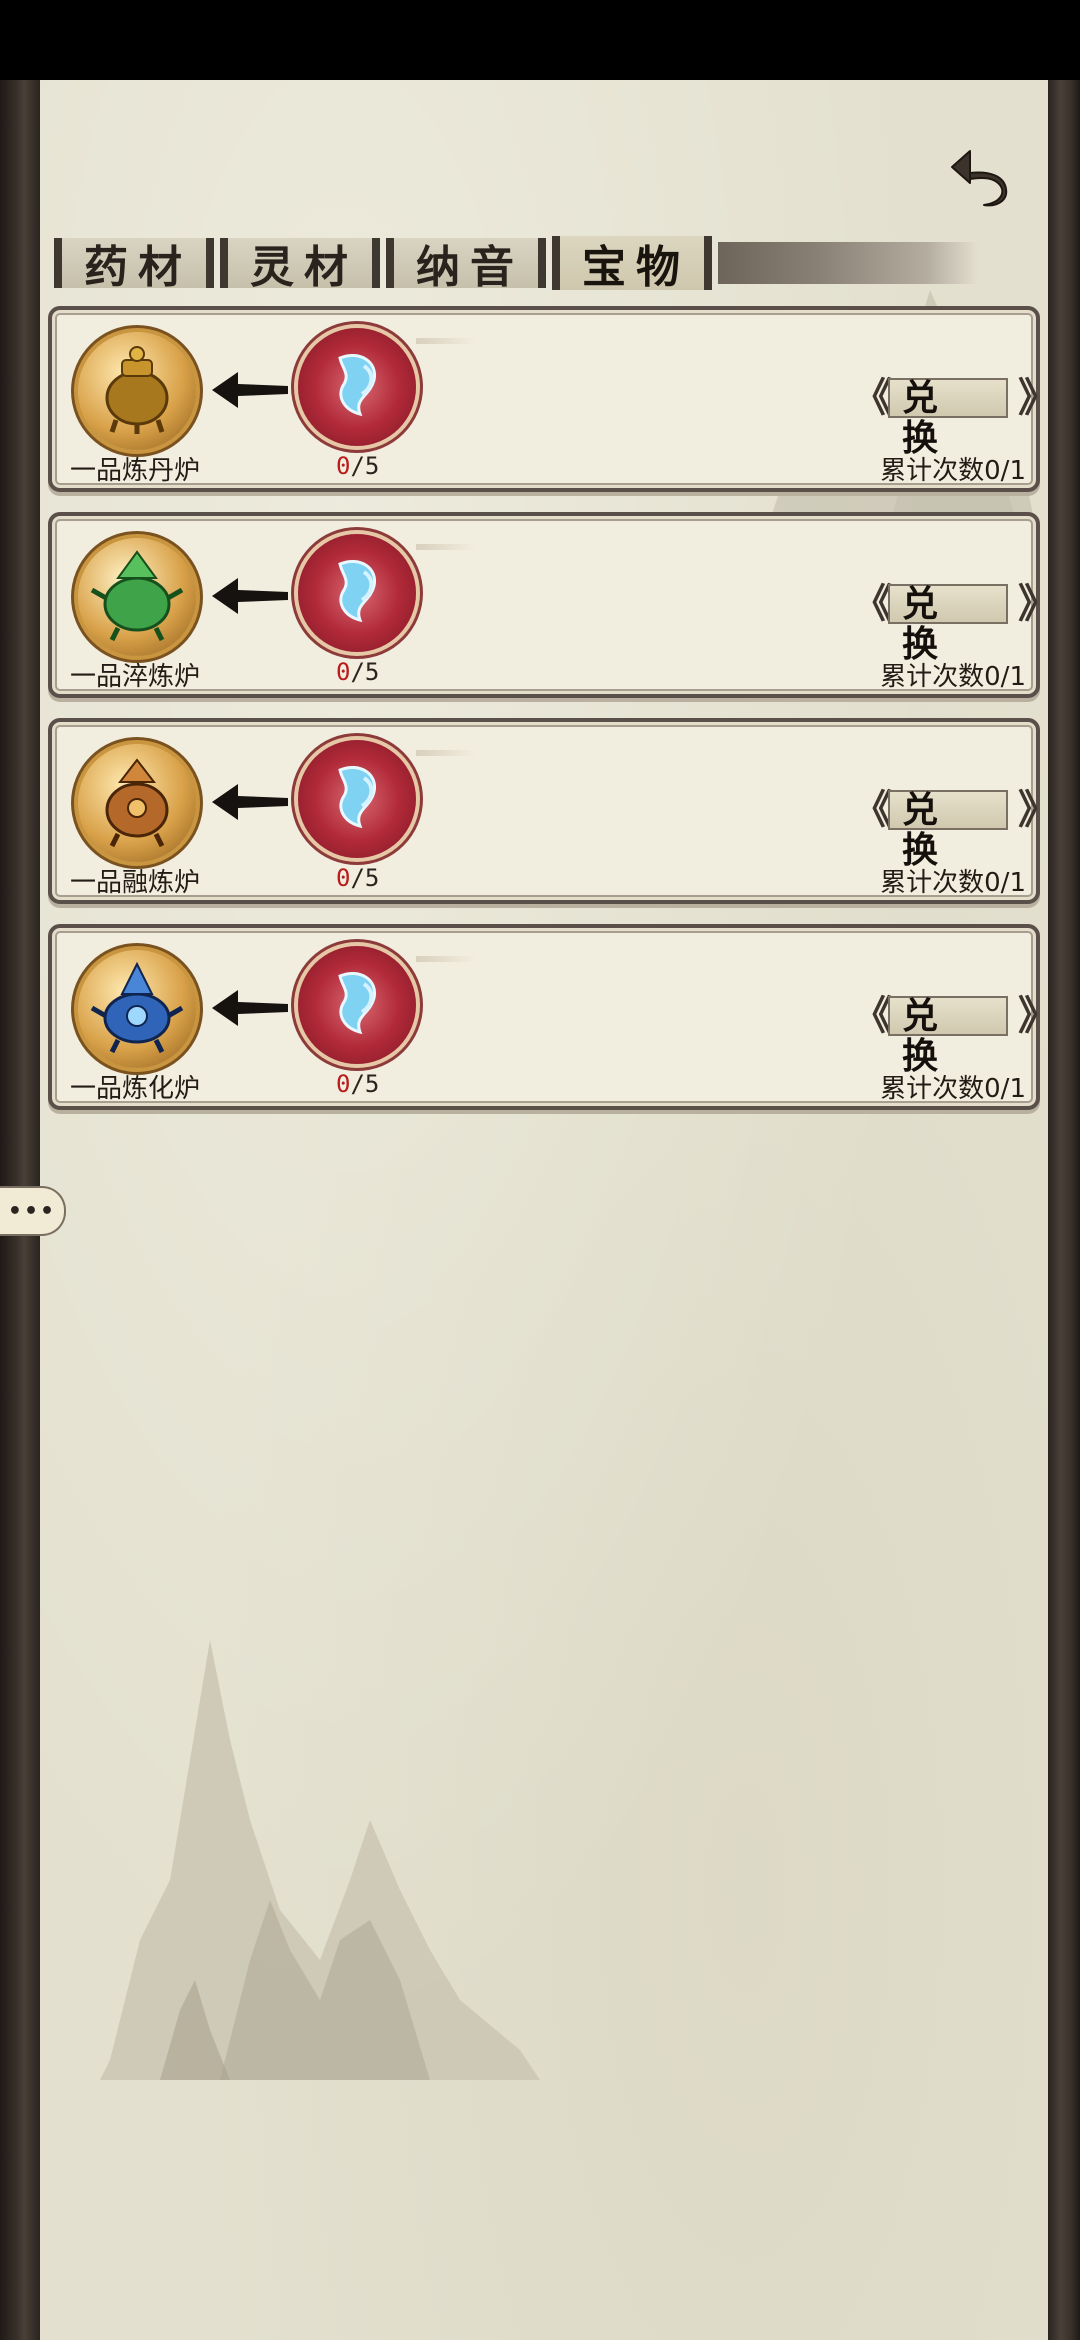 The height and width of the screenshot is (2340, 1080). I want to click on back-button, so click(984, 177).